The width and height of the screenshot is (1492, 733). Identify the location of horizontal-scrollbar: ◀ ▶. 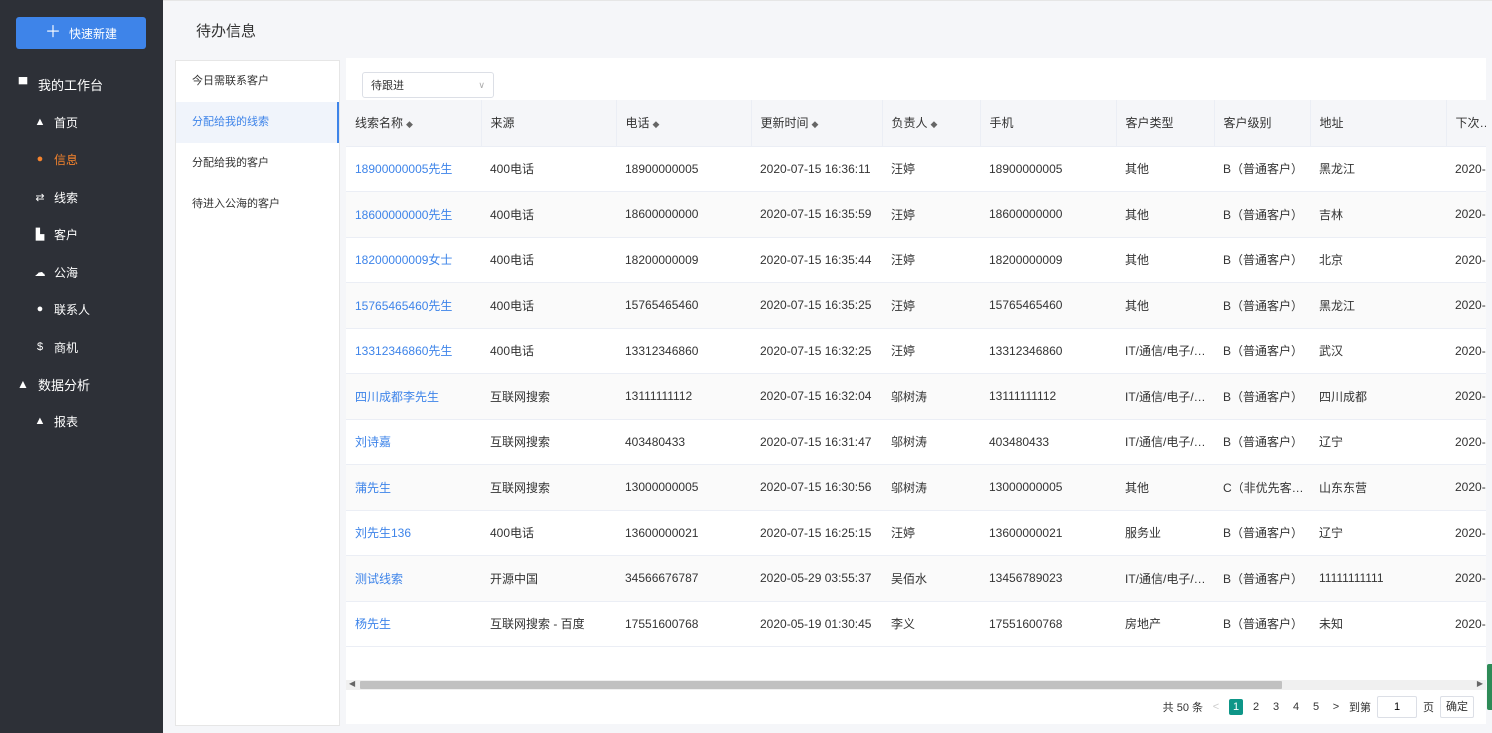
(916, 684).